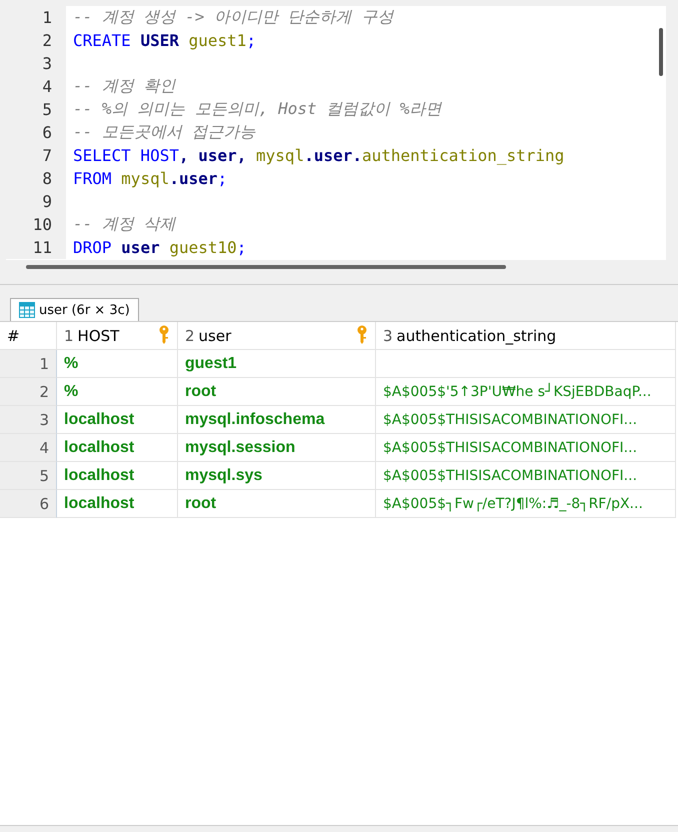  I want to click on row-number: 1, so click(28, 364).